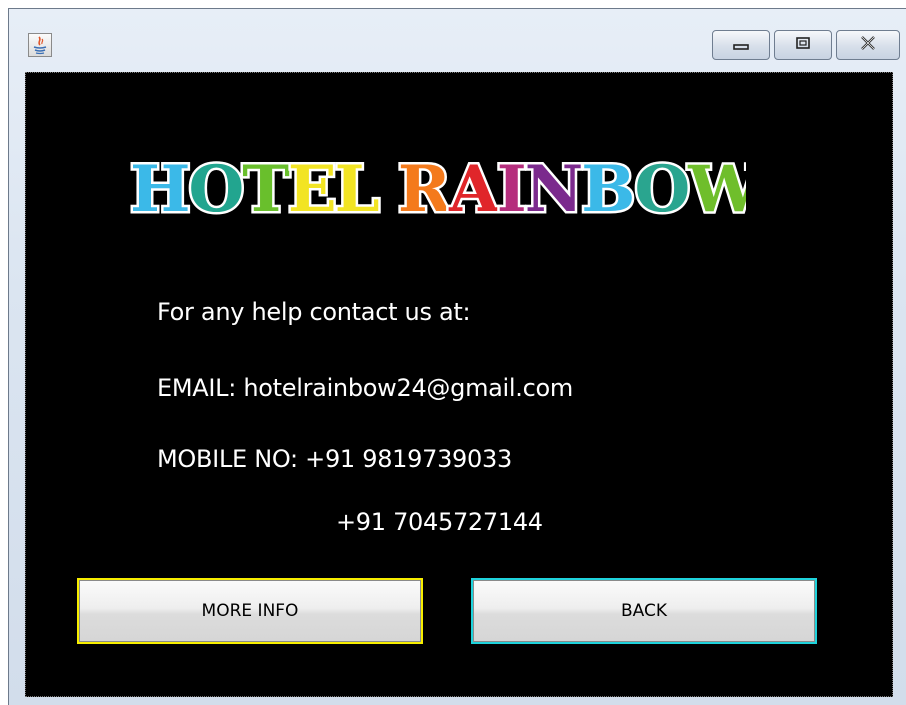 The image size is (906, 705). Describe the element at coordinates (474, 190) in the screenshot. I see `logo-letter: A` at that location.